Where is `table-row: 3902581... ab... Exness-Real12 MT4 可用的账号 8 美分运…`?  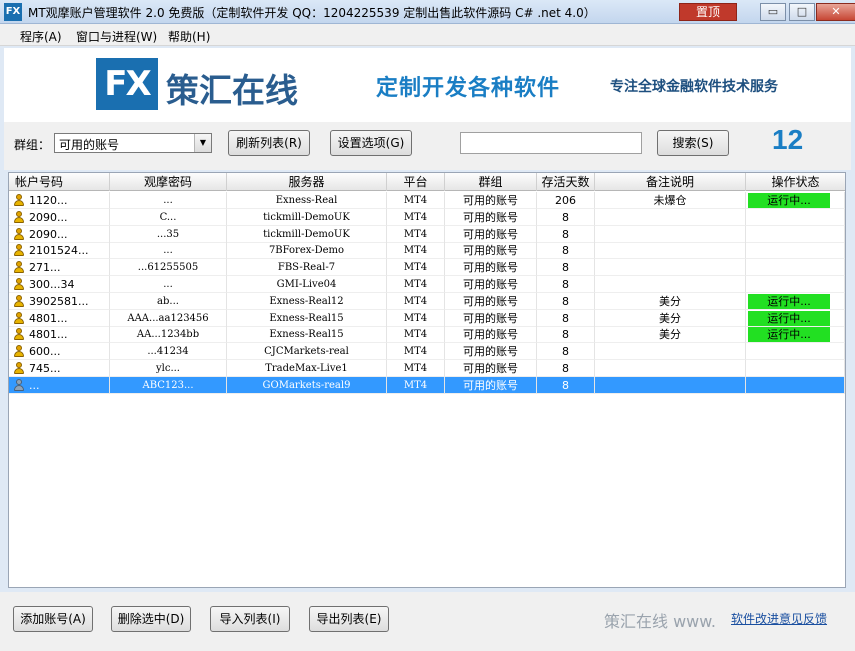
table-row: 3902581... ab... Exness-Real12 MT4 可用的账号 8 美分运… is located at coordinates (427, 301).